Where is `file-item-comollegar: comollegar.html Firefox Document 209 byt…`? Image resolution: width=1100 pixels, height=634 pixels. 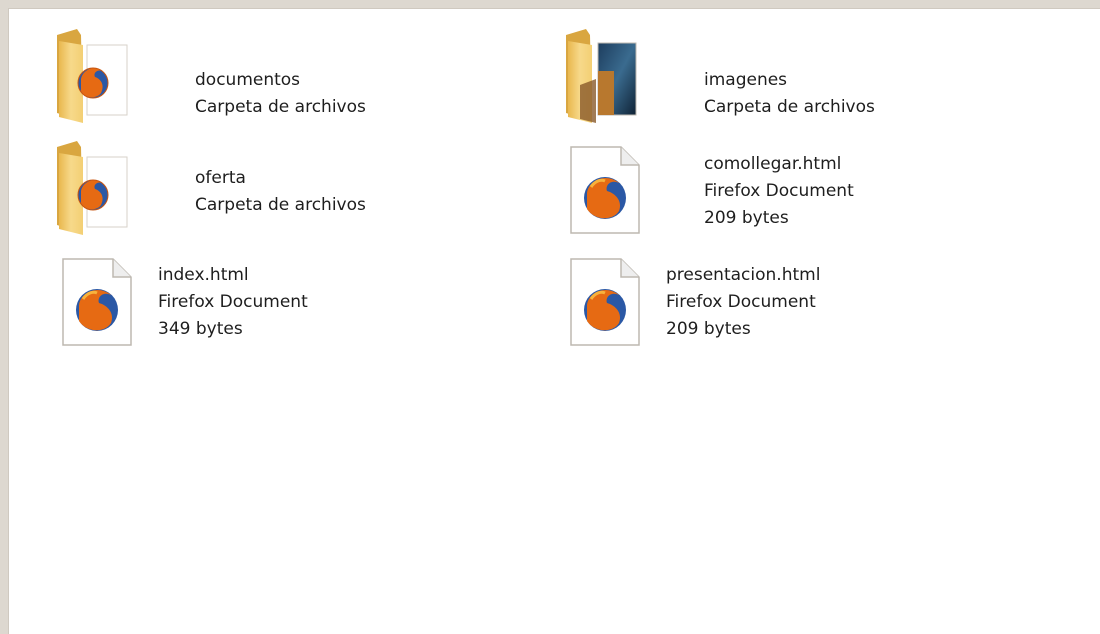
file-item-comollegar: comollegar.html Firefox Document 209 byt… is located at coordinates (779, 195).